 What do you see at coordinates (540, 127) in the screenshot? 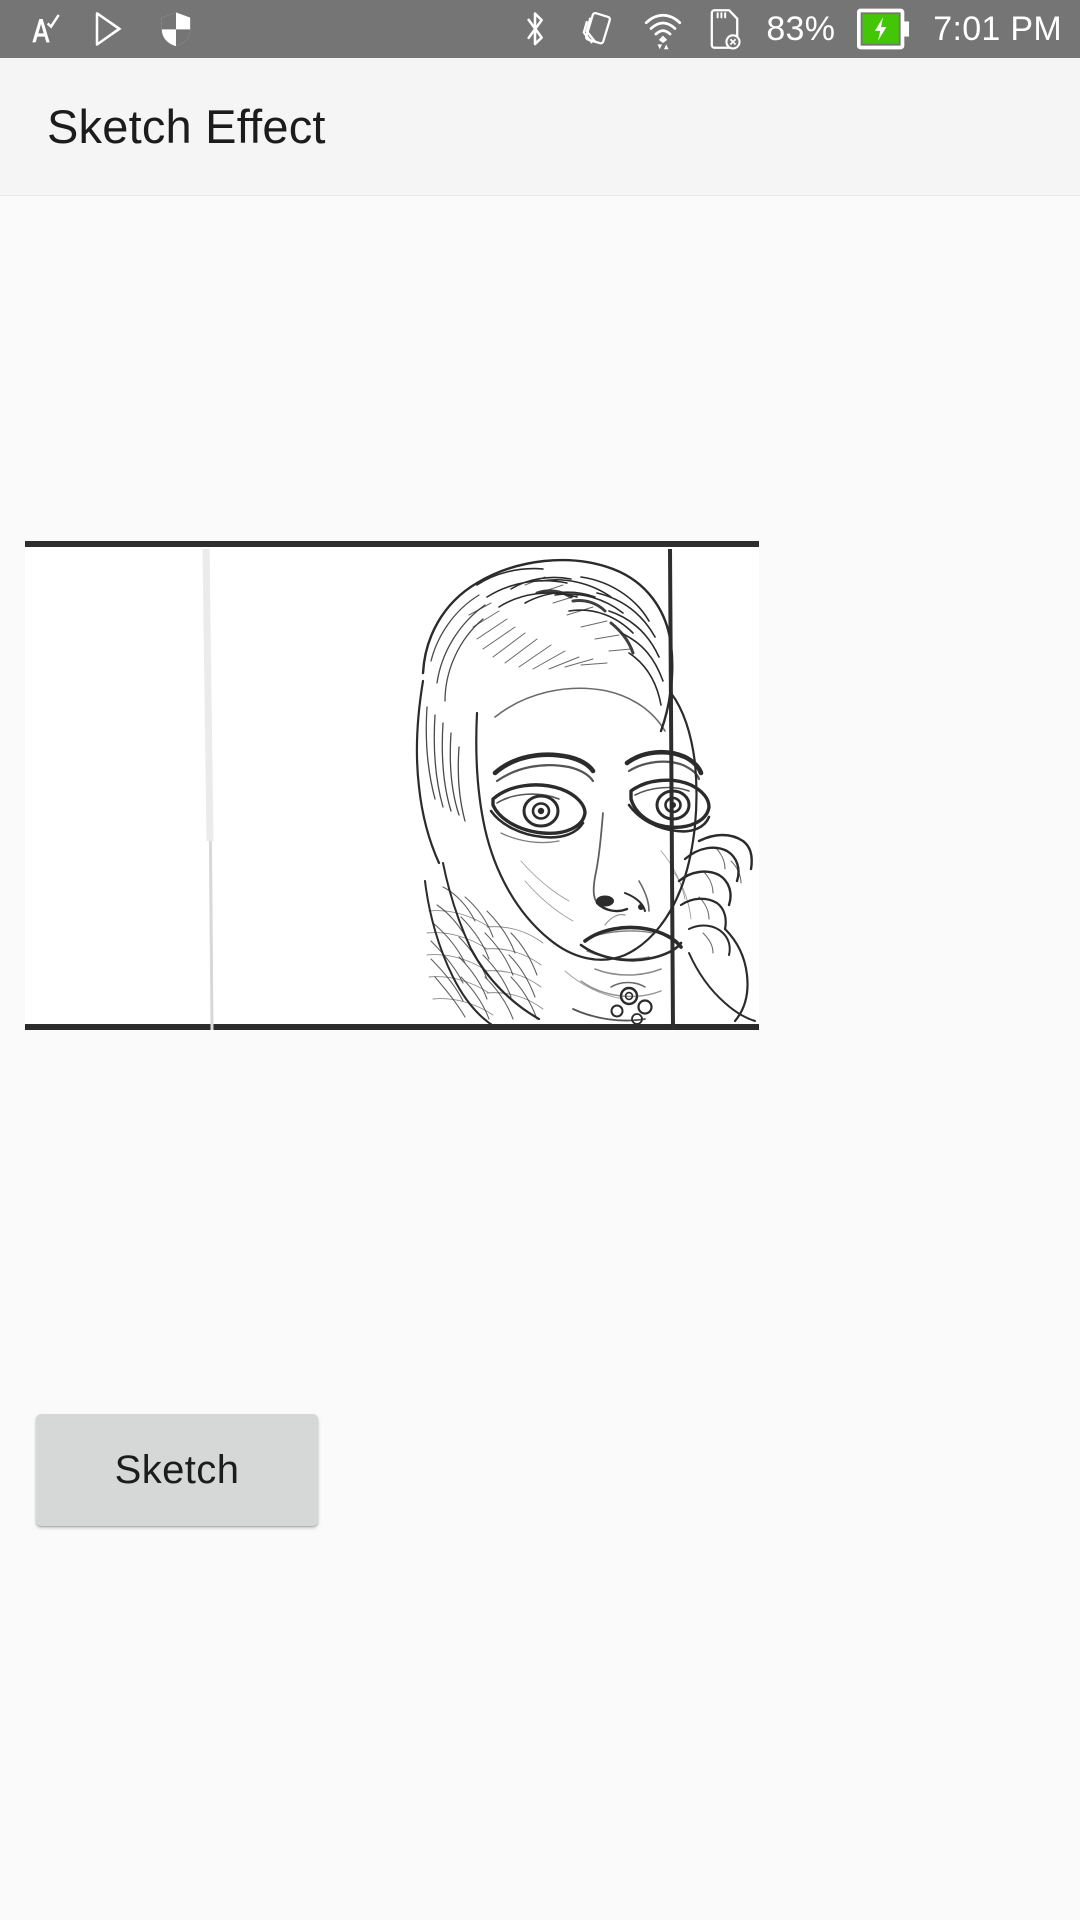
I see `app-bar: Sketch Effect` at bounding box center [540, 127].